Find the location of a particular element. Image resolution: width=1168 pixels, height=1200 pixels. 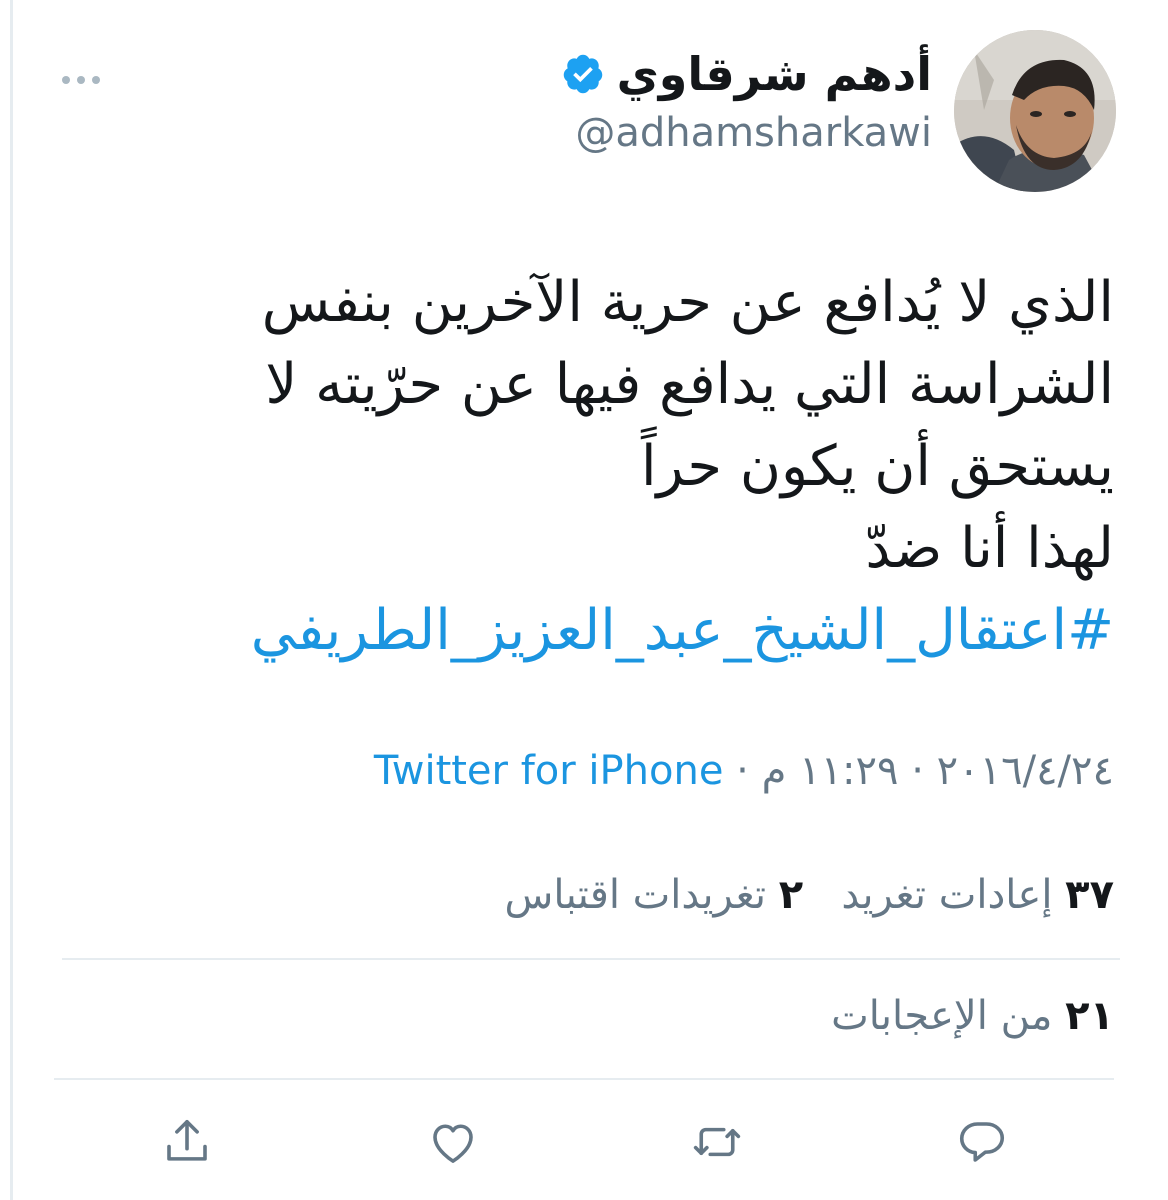

user-identity: أدهم شرقاوي @adhamsharkawi is located at coordinates (746, 100).